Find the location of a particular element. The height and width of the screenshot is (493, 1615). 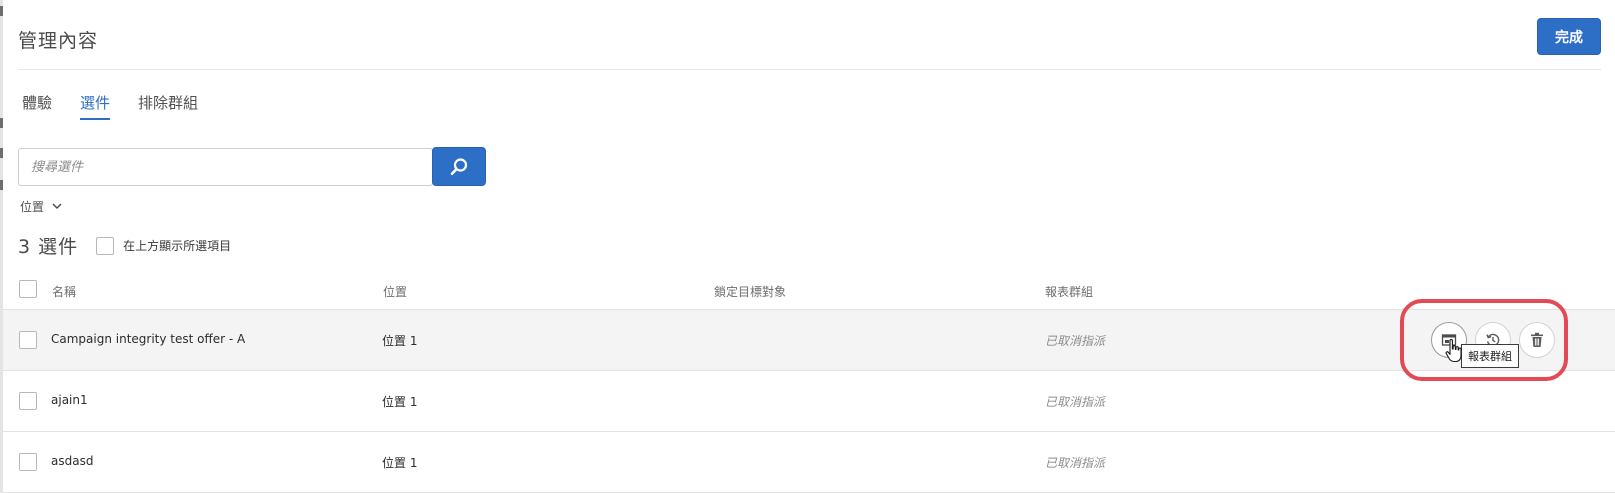

search-button is located at coordinates (459, 166).